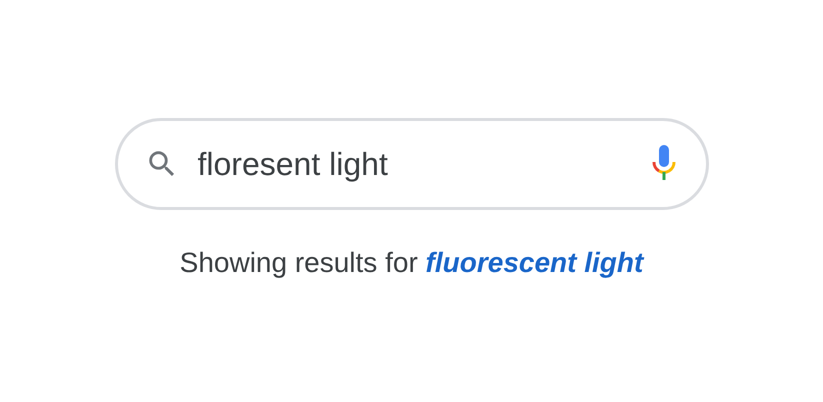 This screenshot has width=823, height=402. I want to click on corrected-query-link: fluorescent light, so click(535, 262).